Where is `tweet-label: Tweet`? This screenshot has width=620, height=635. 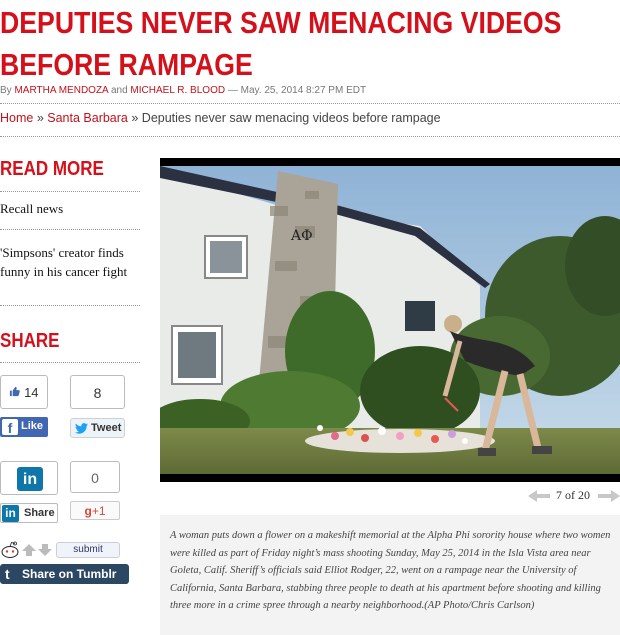 tweet-label: Tweet is located at coordinates (106, 428).